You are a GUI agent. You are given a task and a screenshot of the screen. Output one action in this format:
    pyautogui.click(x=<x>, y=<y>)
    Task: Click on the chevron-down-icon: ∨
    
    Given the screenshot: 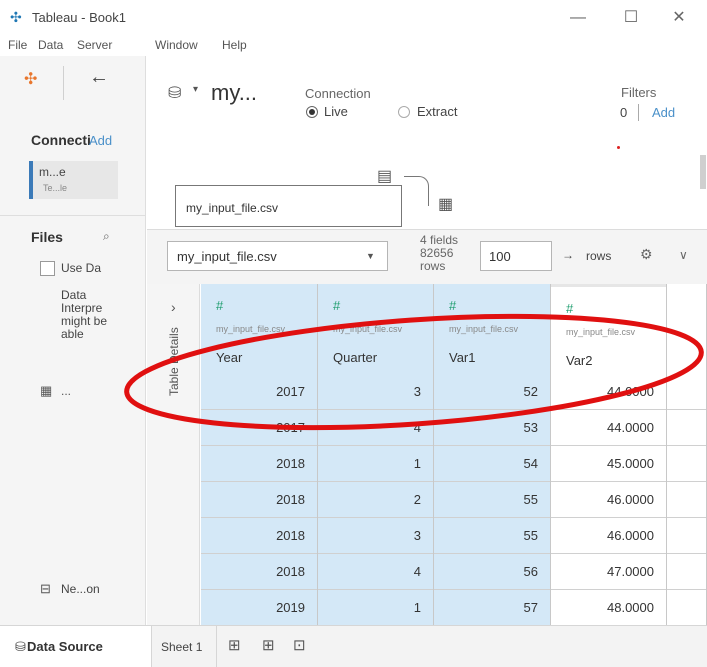 What is the action you would take?
    pyautogui.click(x=683, y=255)
    